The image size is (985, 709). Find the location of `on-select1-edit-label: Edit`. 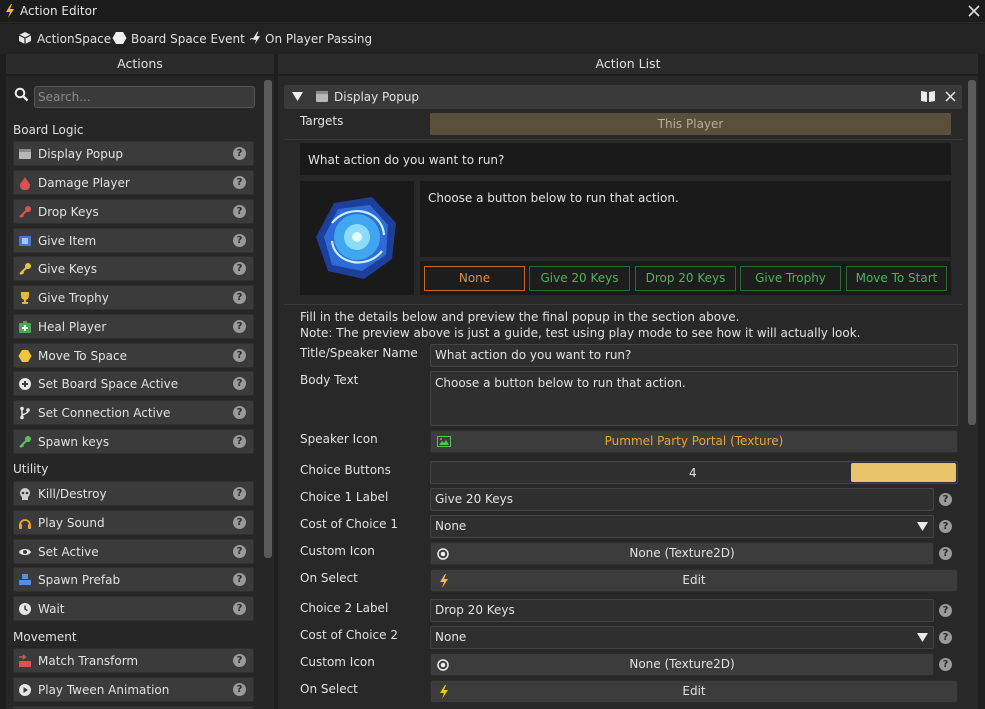

on-select1-edit-label: Edit is located at coordinates (694, 580).